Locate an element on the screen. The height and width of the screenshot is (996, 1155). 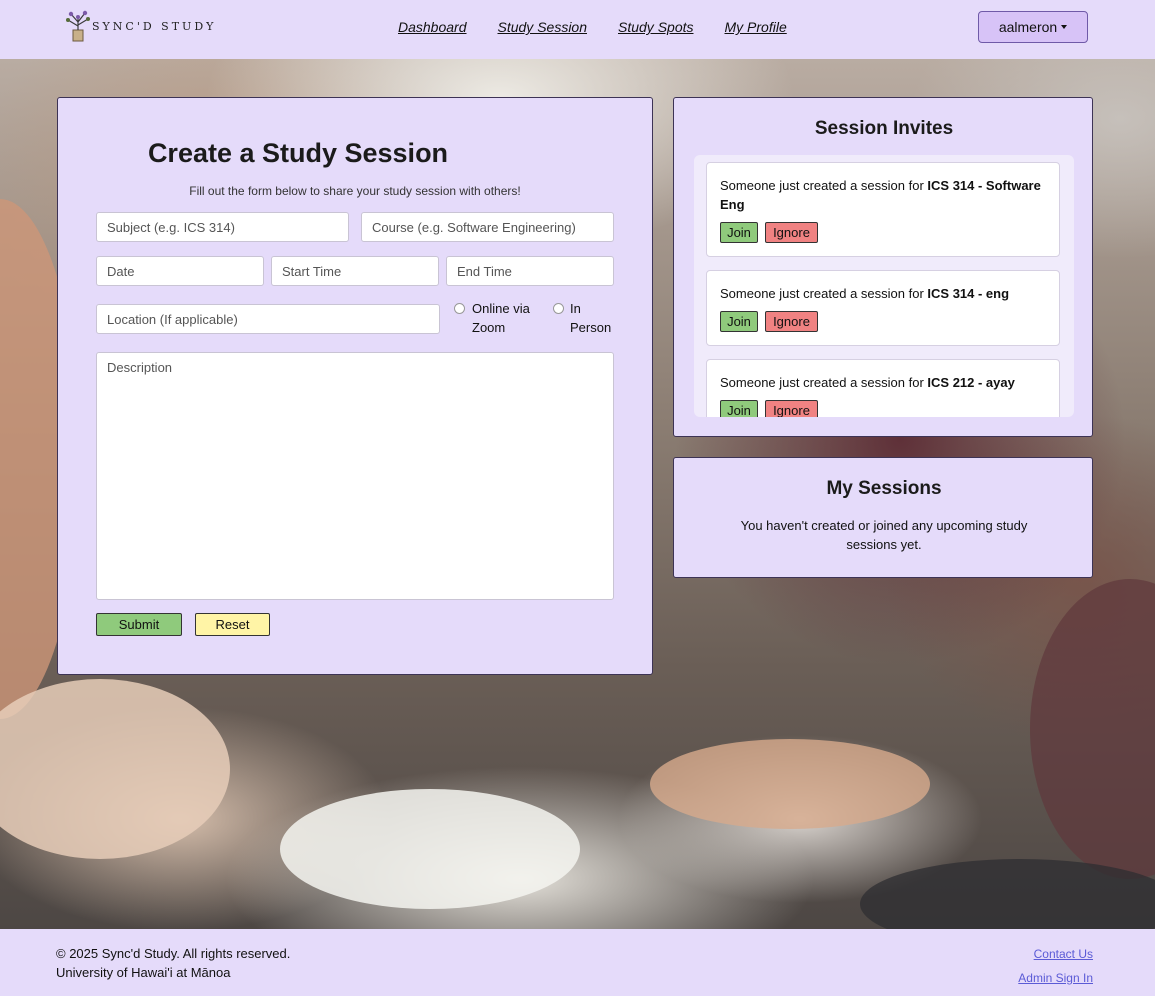
footer-university: University of Hawai'i at Mānoa is located at coordinates (143, 972).